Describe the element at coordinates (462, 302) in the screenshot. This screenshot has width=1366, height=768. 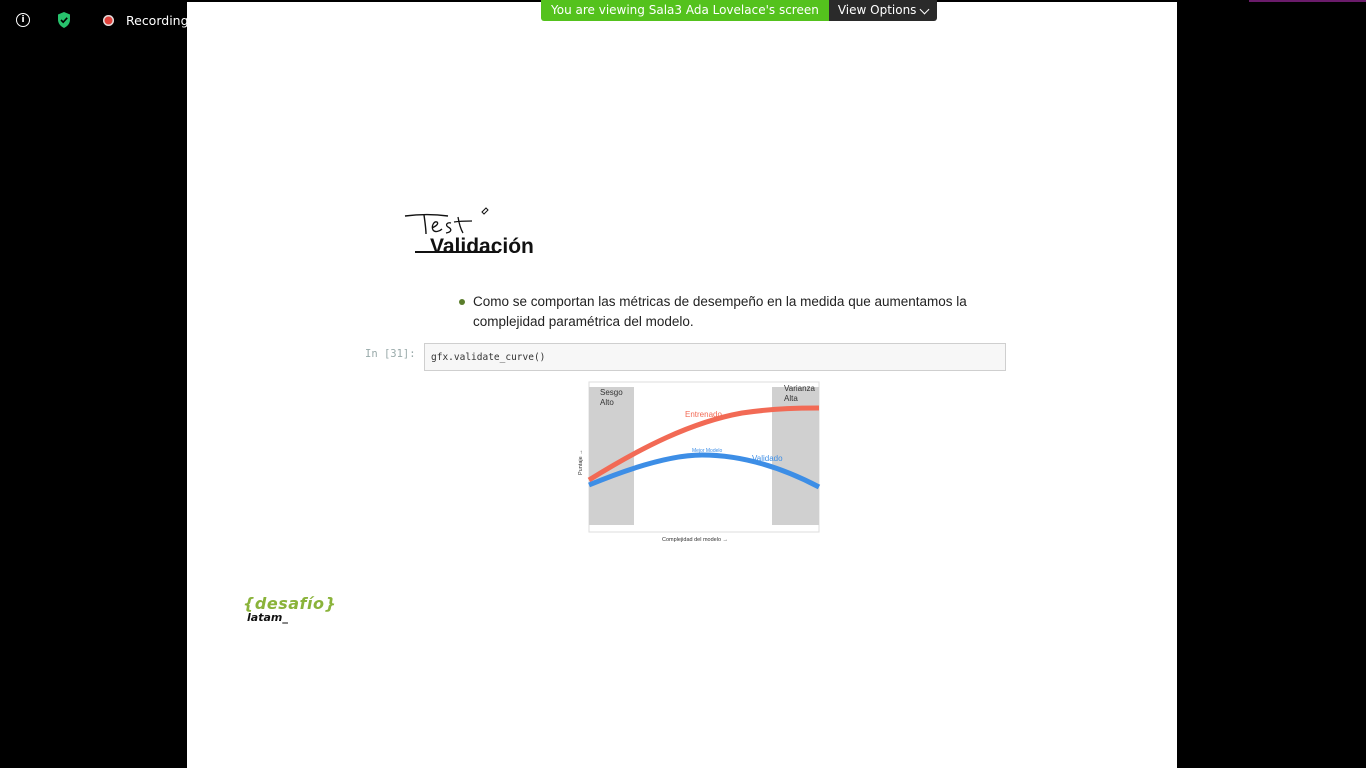
I see `bullet-marker` at that location.